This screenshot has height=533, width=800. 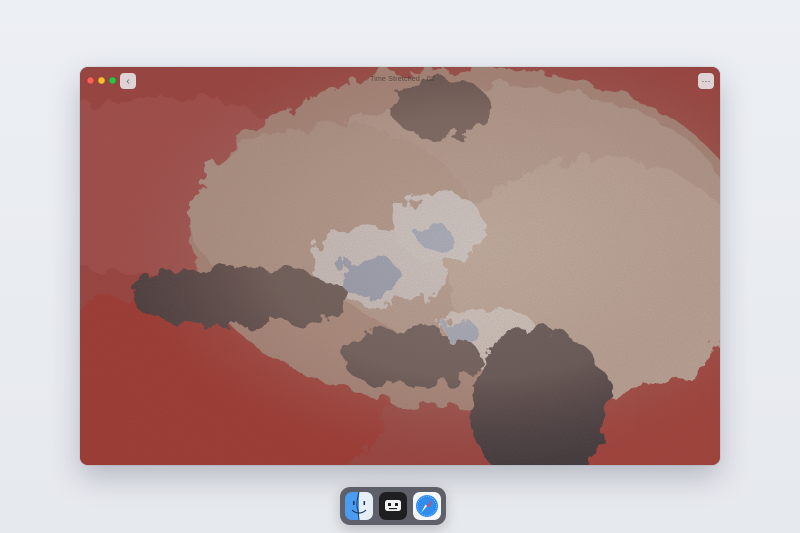 I want to click on dock-app-robot, so click(x=393, y=506).